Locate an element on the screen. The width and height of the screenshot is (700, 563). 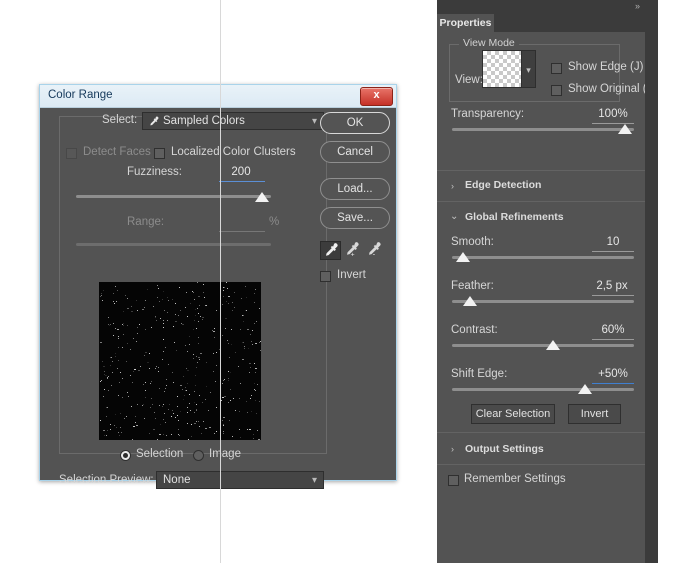
eyedropper-add-icon: + is located at coordinates (352, 250).